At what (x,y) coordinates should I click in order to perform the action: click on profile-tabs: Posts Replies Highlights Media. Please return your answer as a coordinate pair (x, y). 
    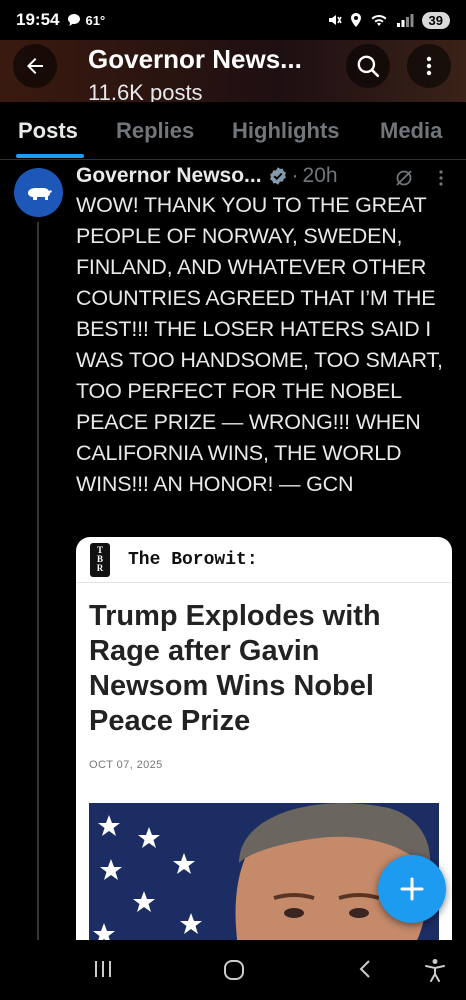
    Looking at the image, I should click on (233, 131).